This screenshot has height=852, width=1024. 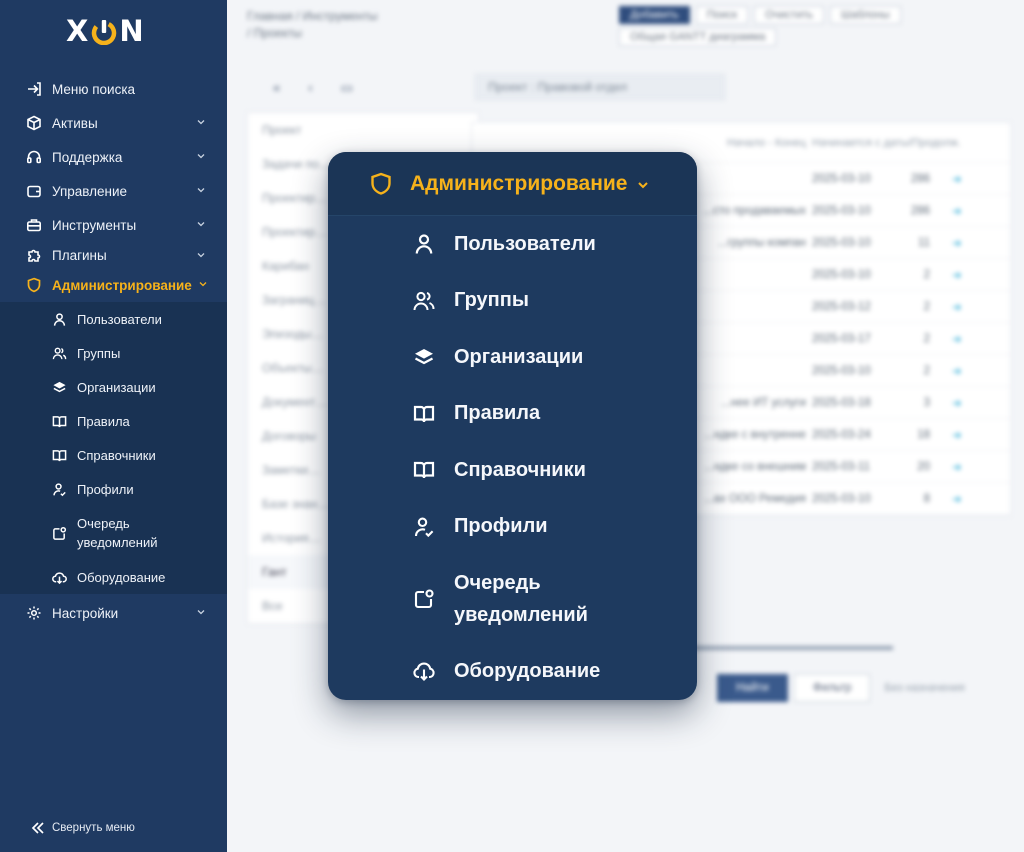 I want to click on cube-icon, so click(x=34, y=123).